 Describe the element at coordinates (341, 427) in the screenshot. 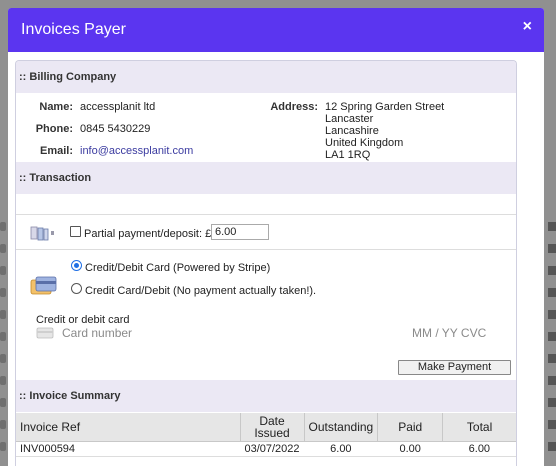

I see `col-outstanding: Outstanding` at that location.